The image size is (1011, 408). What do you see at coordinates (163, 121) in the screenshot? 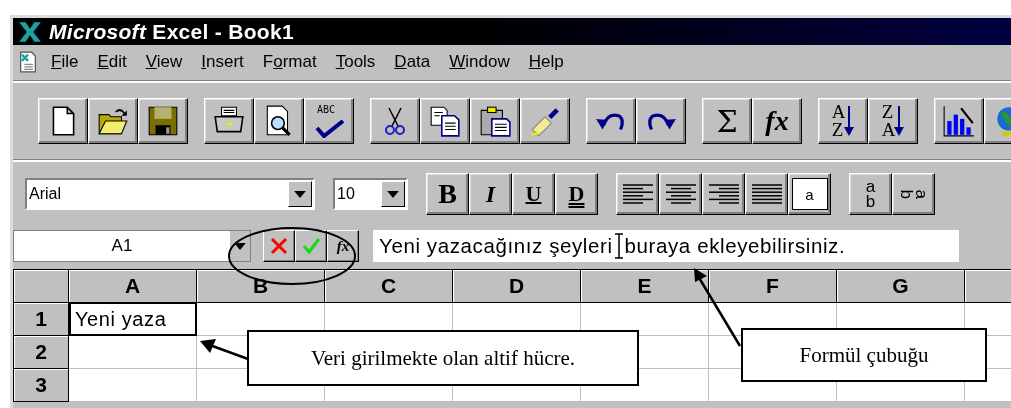
I see `save-button` at bounding box center [163, 121].